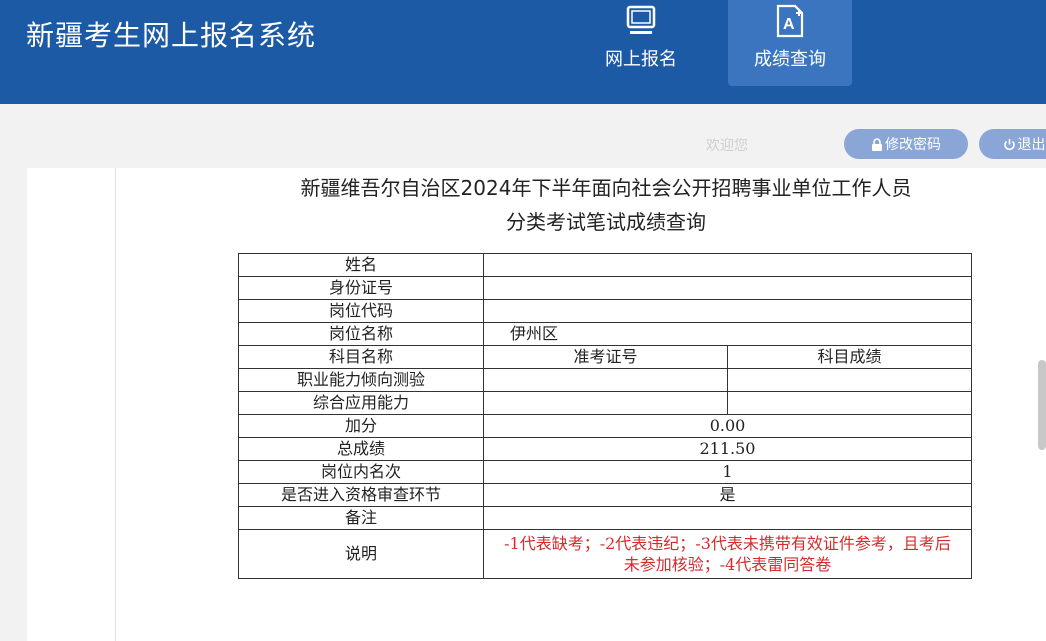 The height and width of the screenshot is (641, 1046). I want to click on row-bonus: 加分 0.00, so click(605, 426).